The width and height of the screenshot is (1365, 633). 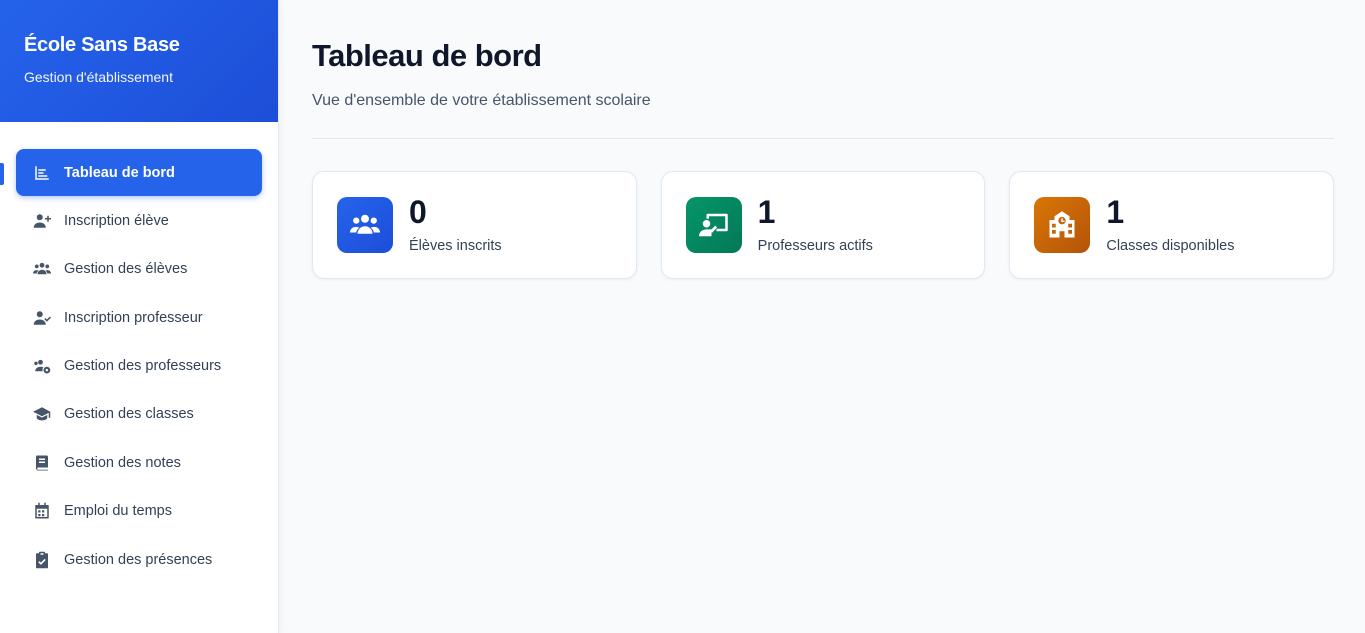 What do you see at coordinates (118, 511) in the screenshot?
I see `sidebar-item-label: Emploi du temps` at bounding box center [118, 511].